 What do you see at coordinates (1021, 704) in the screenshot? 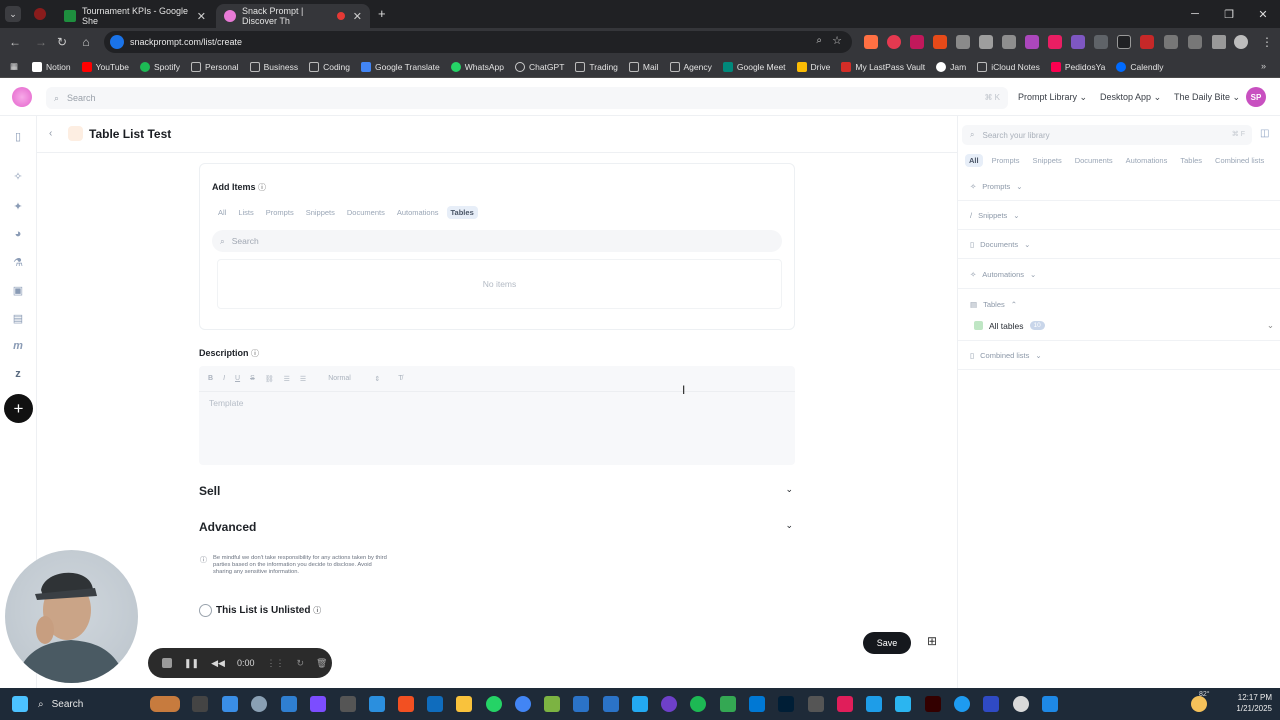
I see `openai-icon` at bounding box center [1021, 704].